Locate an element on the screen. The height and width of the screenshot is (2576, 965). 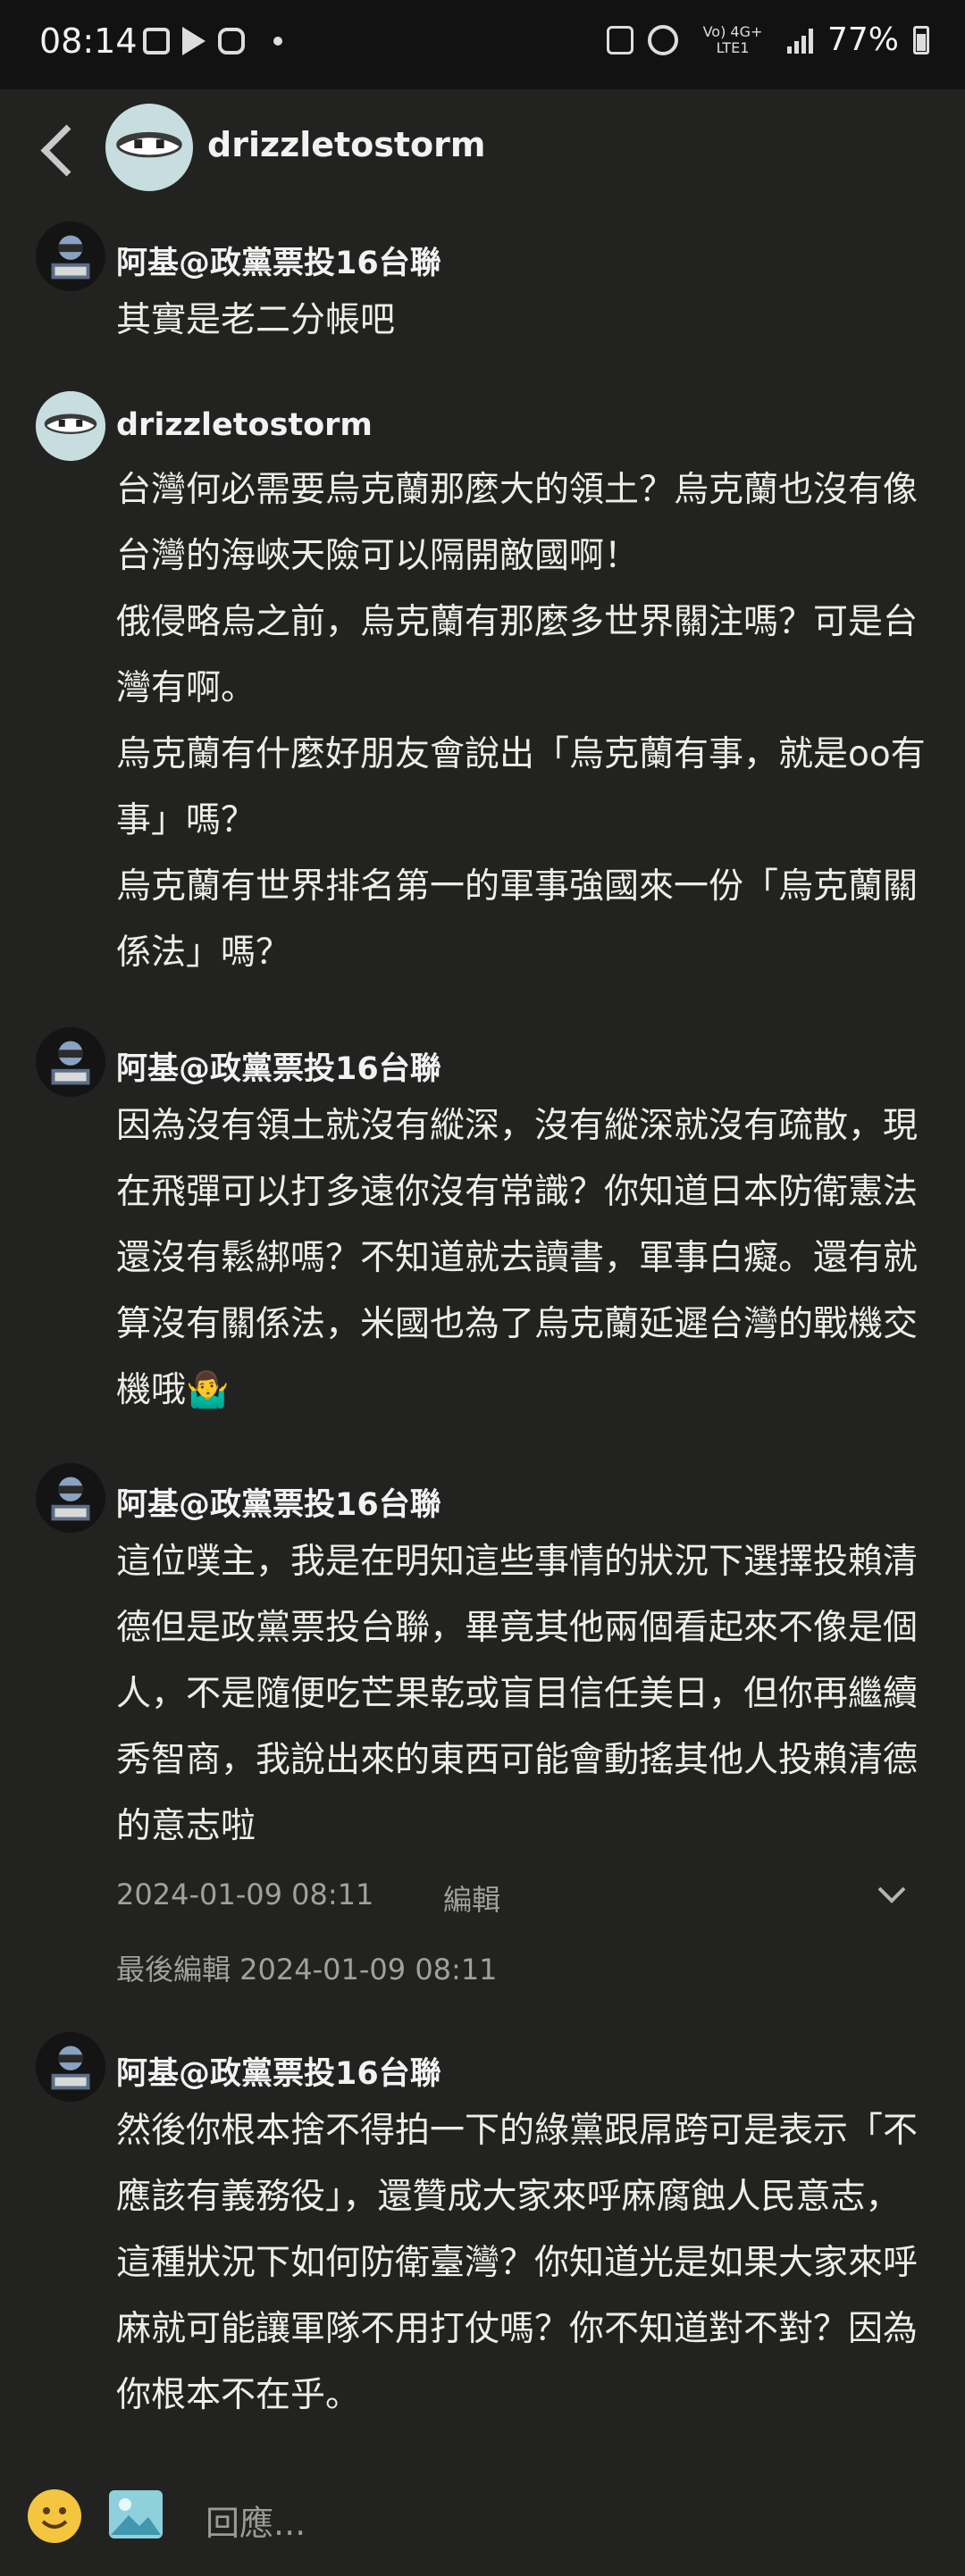
gallery-icon is located at coordinates (156, 41).